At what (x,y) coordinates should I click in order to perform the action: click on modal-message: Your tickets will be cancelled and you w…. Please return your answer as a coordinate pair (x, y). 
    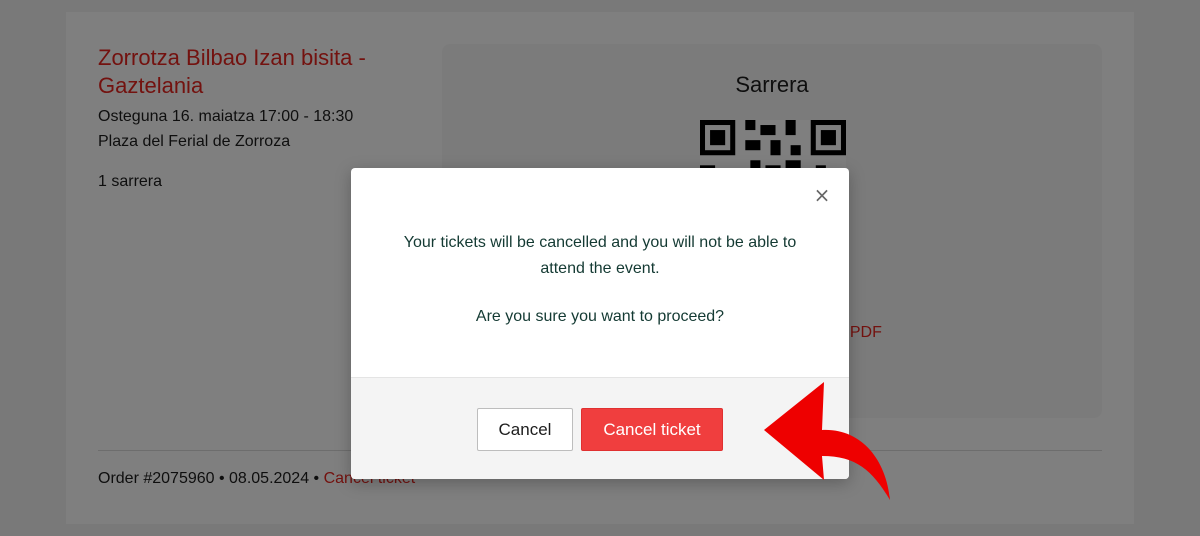
    Looking at the image, I should click on (600, 255).